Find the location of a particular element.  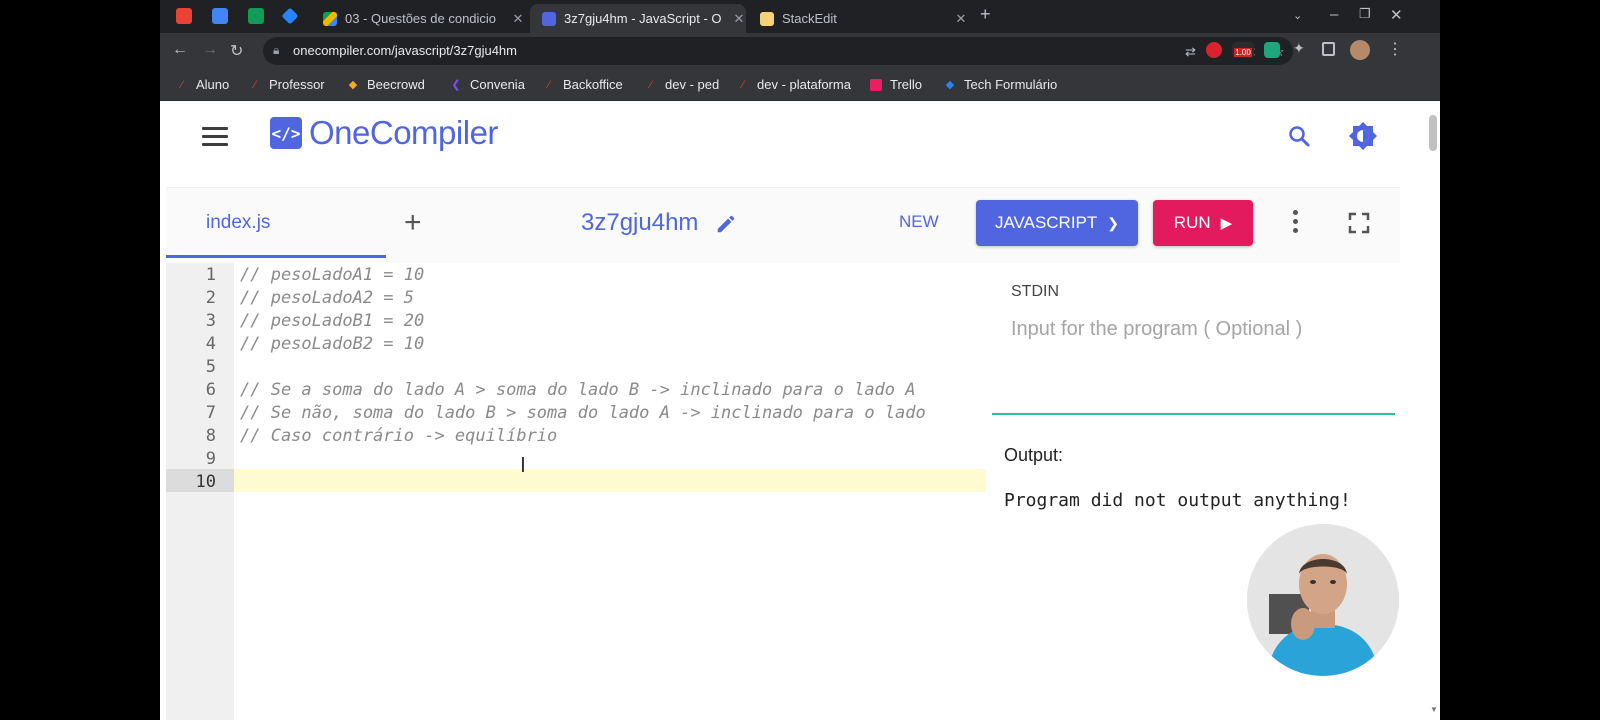

tab-onecompiler: 3z7gju4hm - JavaScript - O ✕ is located at coordinates (638, 18).